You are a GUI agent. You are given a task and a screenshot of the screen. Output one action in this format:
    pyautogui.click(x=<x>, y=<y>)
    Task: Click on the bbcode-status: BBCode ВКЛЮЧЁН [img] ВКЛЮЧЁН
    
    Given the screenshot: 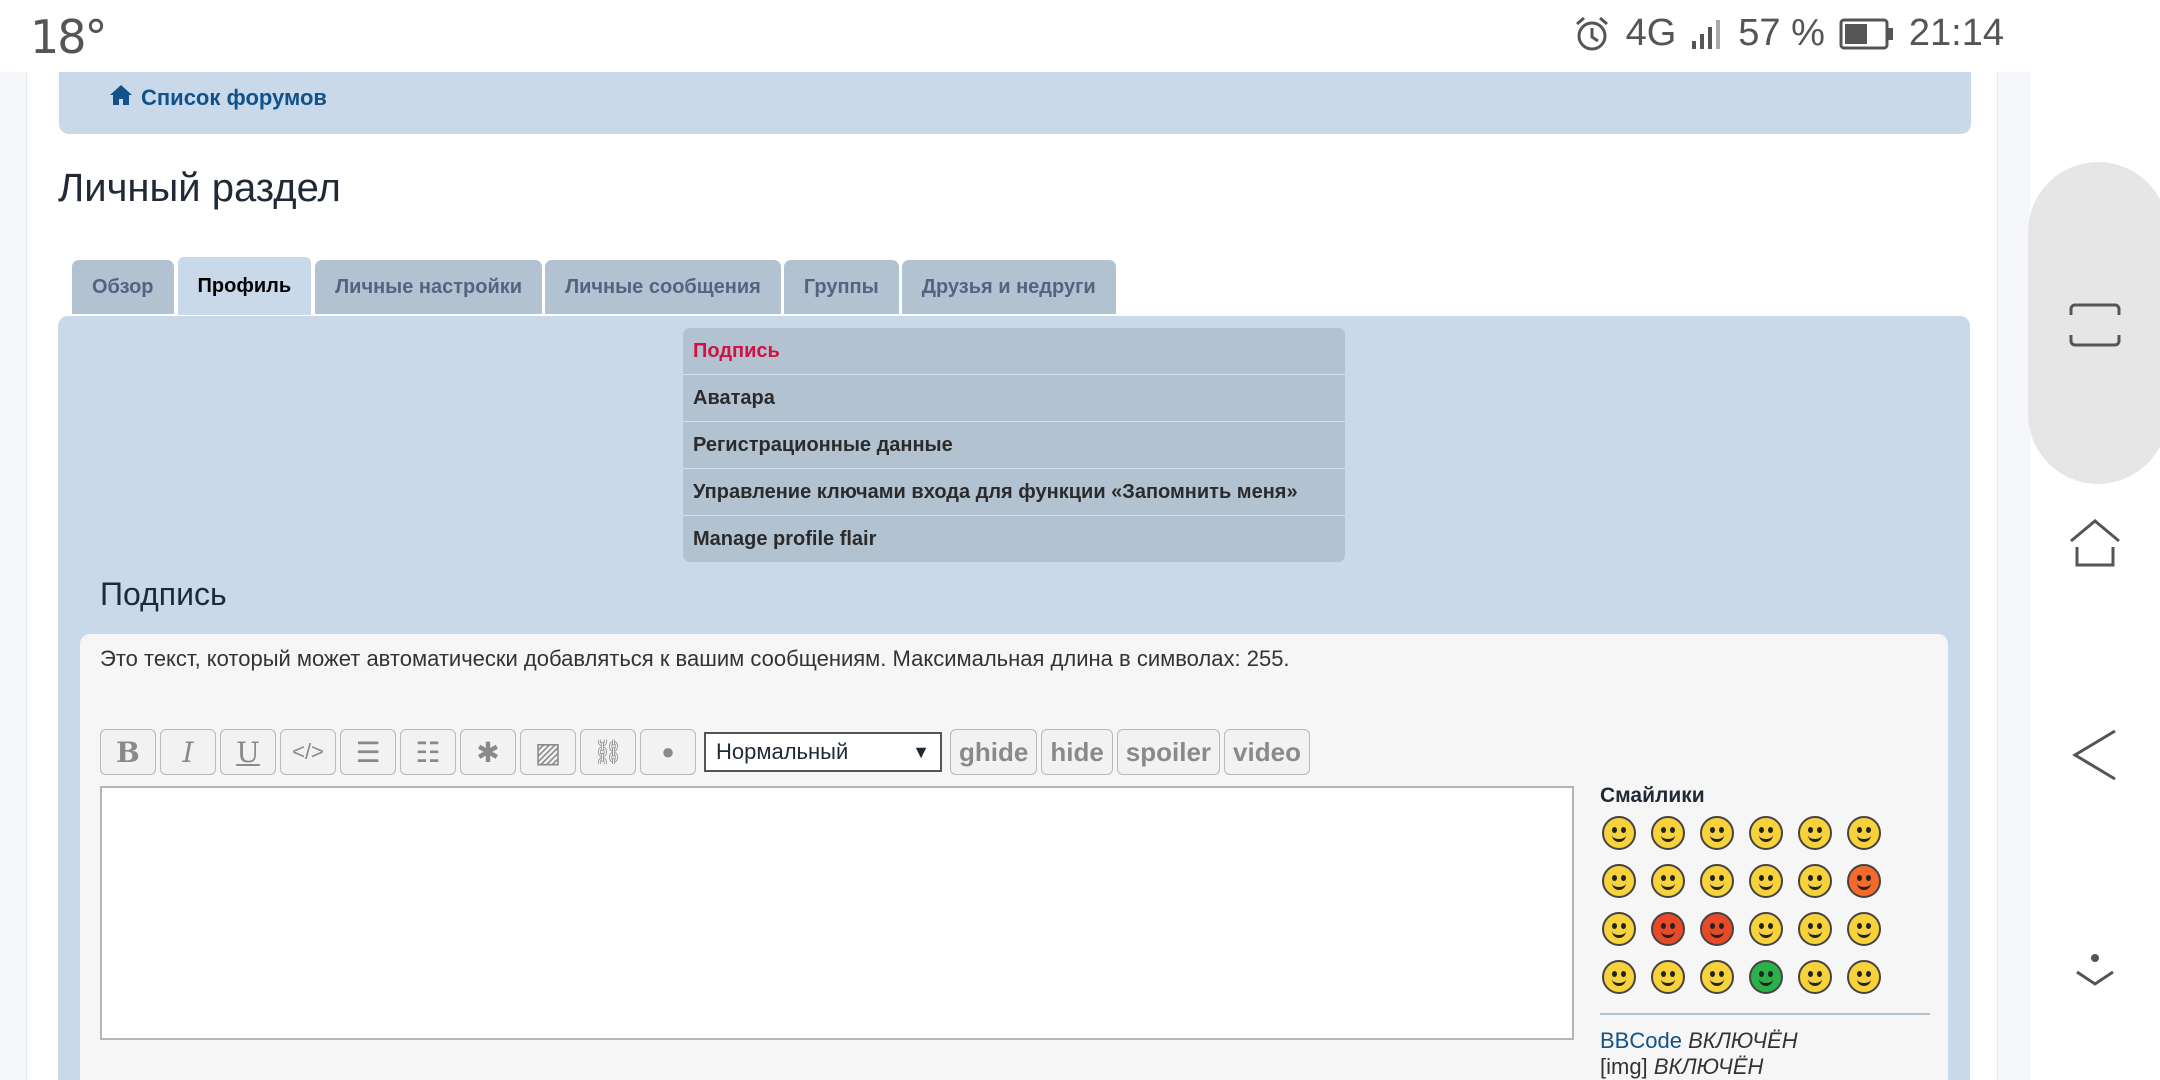 What is the action you would take?
    pyautogui.click(x=1699, y=1054)
    